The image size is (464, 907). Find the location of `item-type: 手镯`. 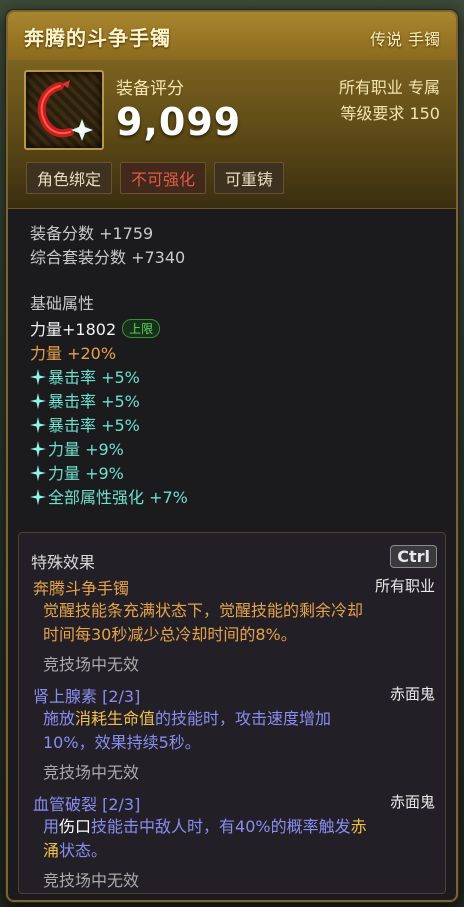

item-type: 手镯 is located at coordinates (423, 39).